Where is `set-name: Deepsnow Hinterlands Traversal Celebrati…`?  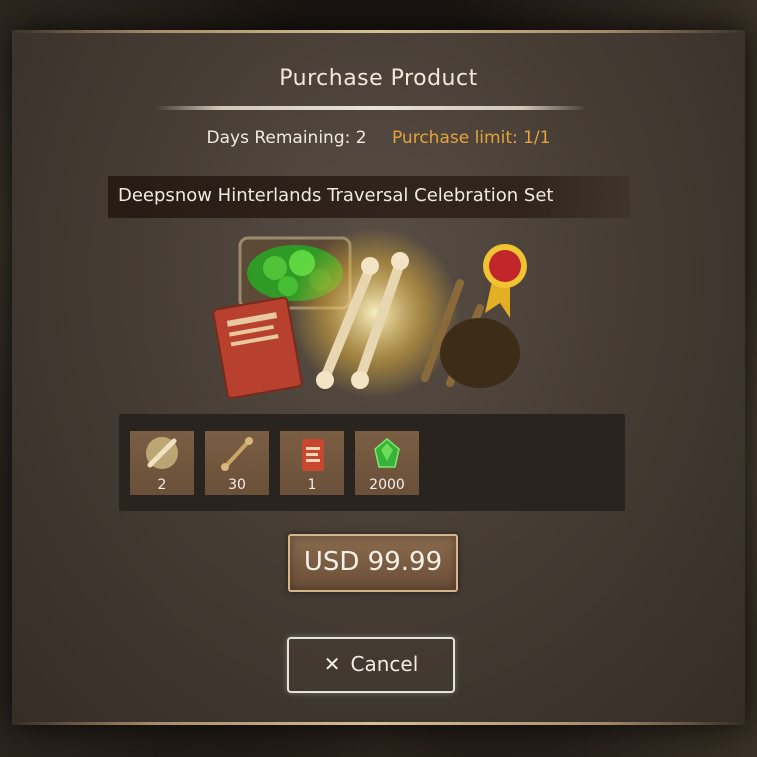
set-name: Deepsnow Hinterlands Traversal Celebrati… is located at coordinates (336, 195).